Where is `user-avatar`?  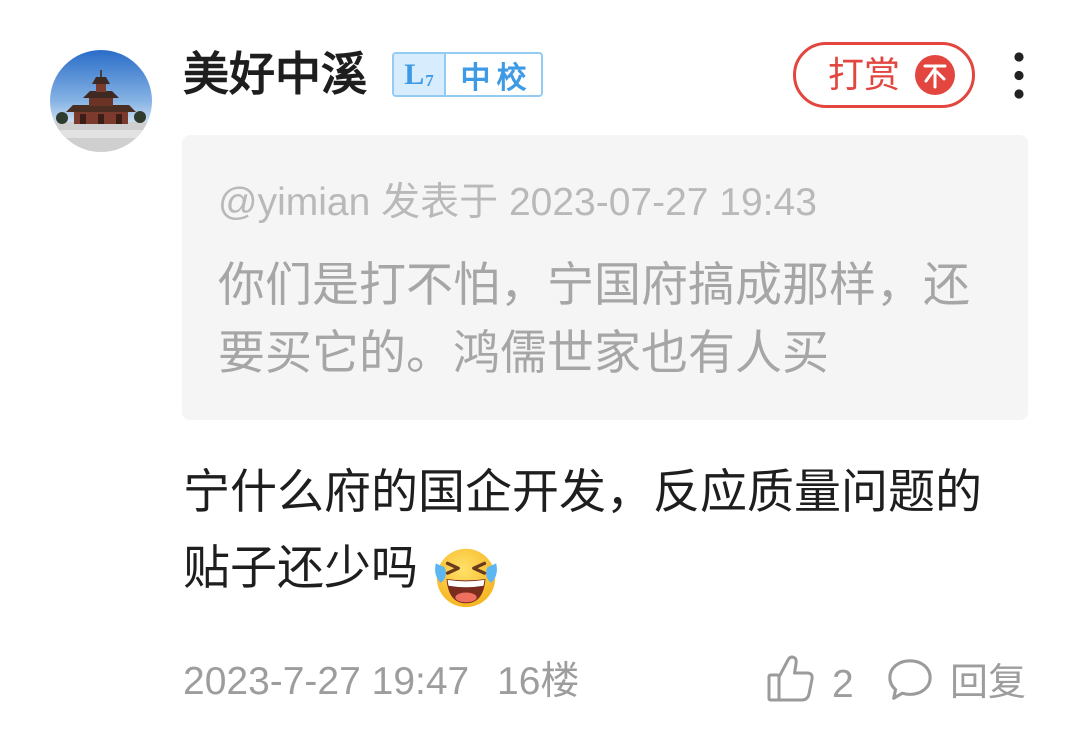 user-avatar is located at coordinates (101, 101).